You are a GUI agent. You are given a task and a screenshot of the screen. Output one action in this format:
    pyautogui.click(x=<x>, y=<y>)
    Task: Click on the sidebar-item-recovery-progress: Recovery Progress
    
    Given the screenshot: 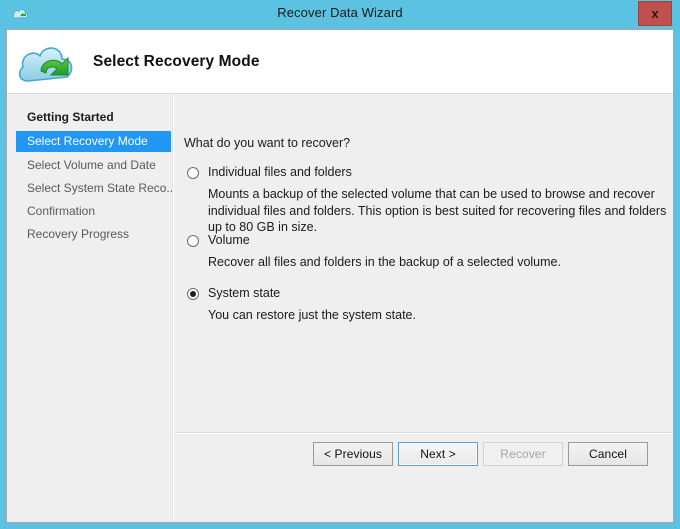 What is the action you would take?
    pyautogui.click(x=93, y=234)
    